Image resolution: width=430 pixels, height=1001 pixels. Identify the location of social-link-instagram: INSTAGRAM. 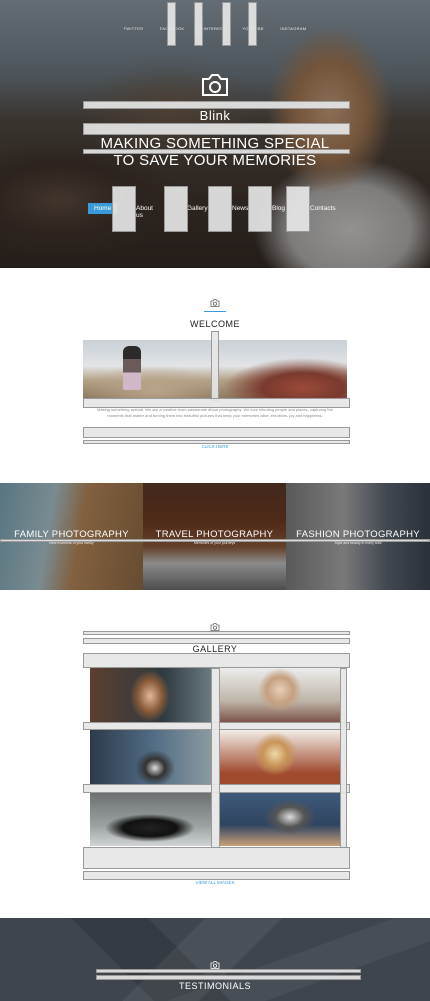
(293, 28).